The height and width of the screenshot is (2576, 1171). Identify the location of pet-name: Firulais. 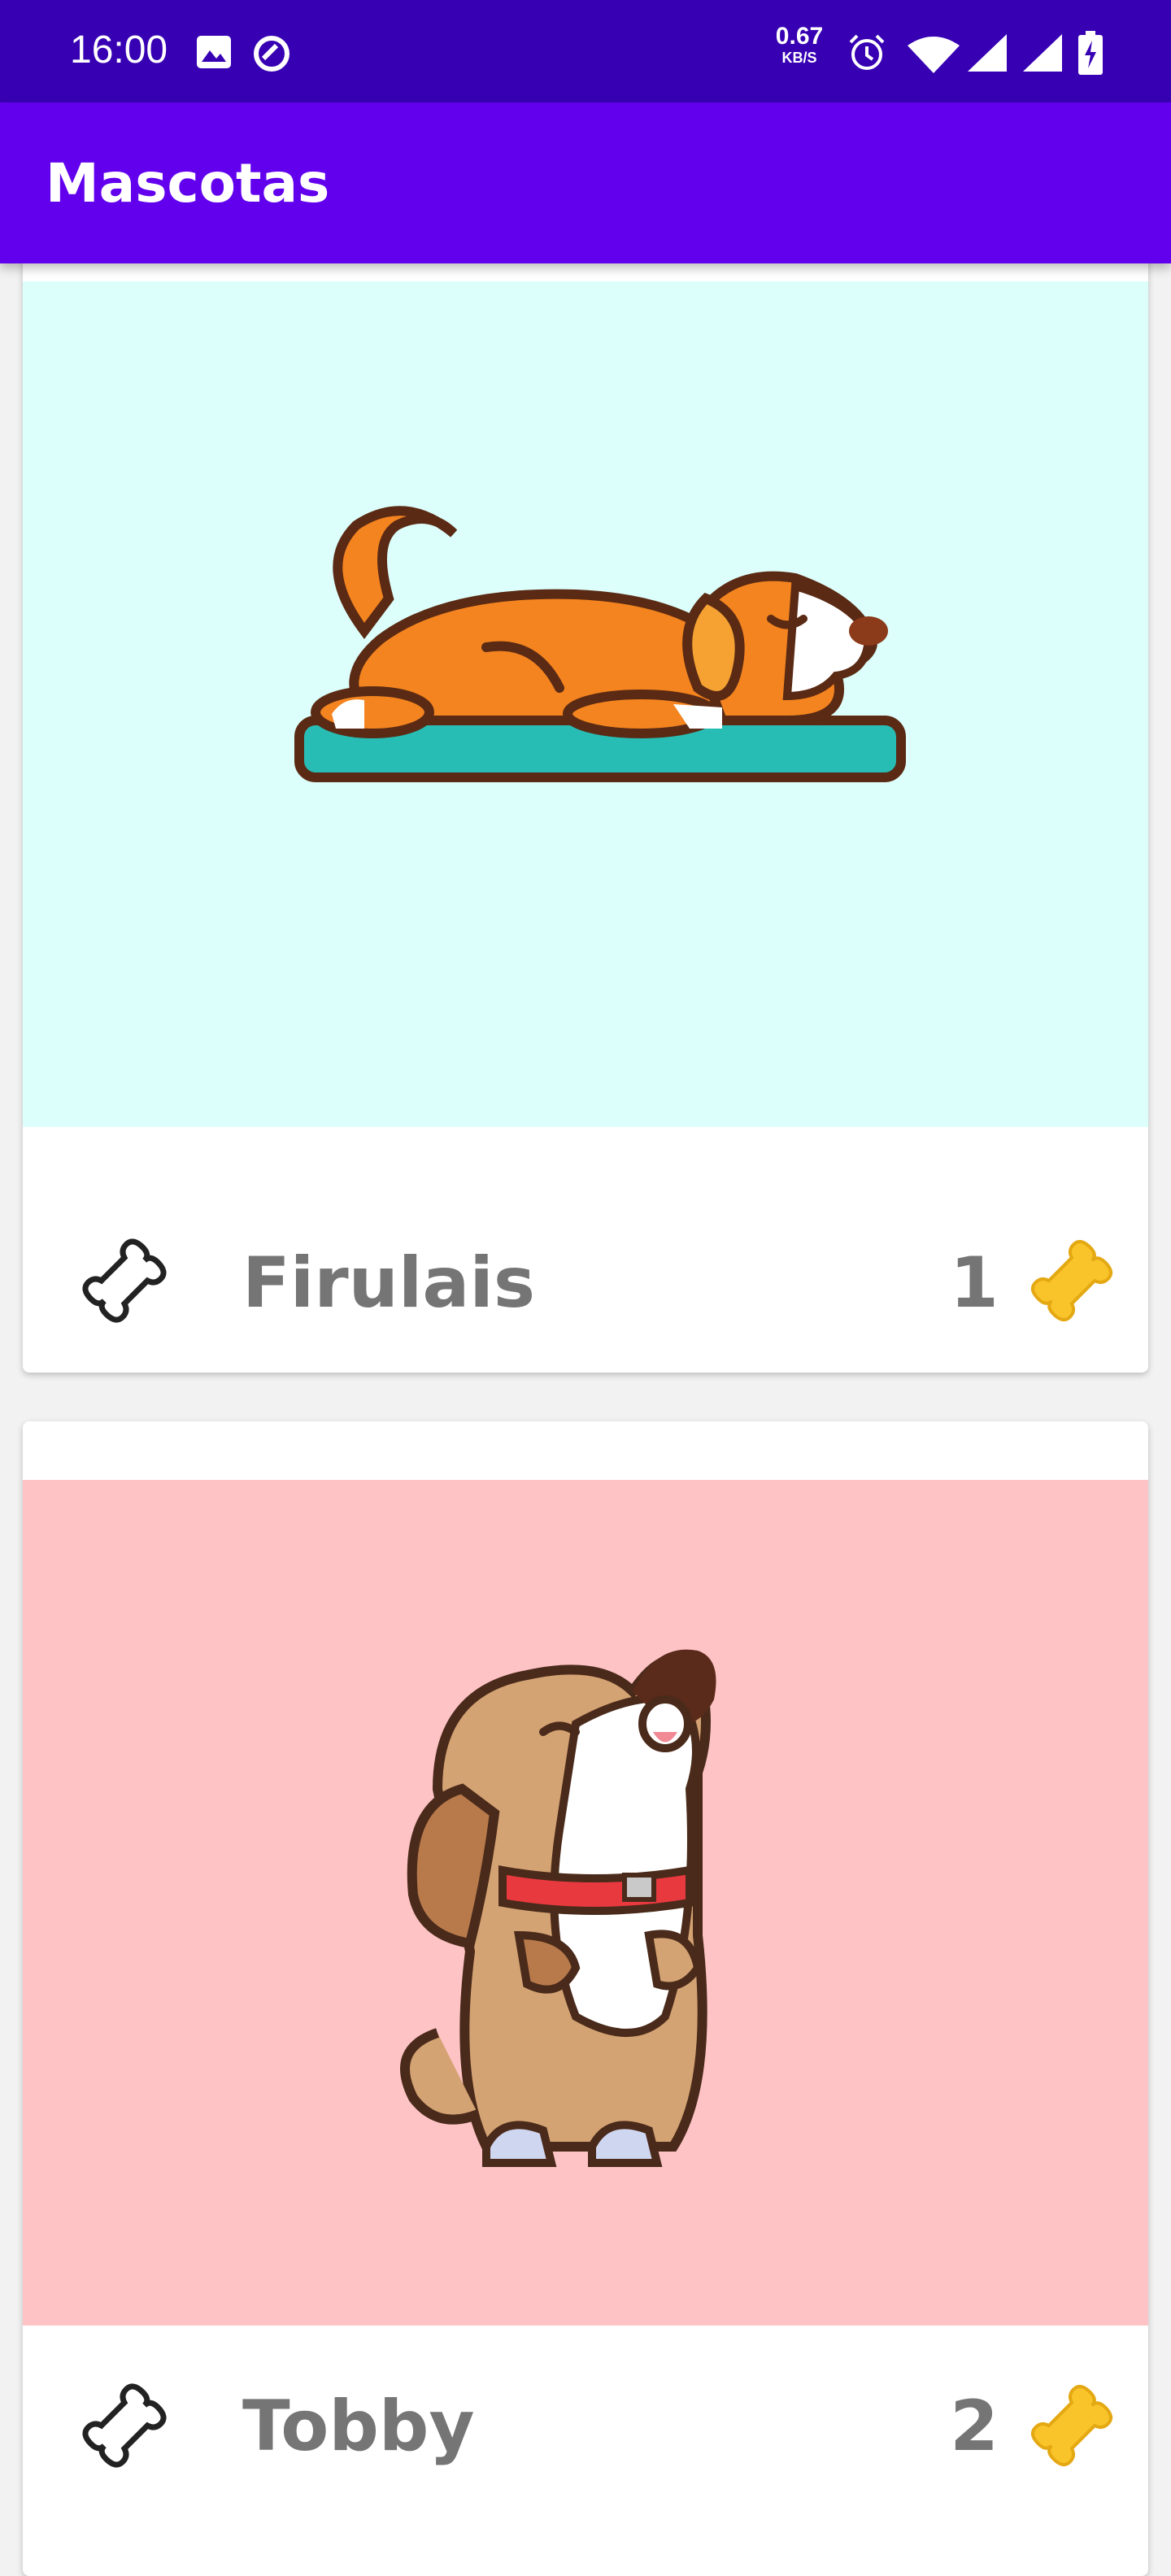
(389, 1283).